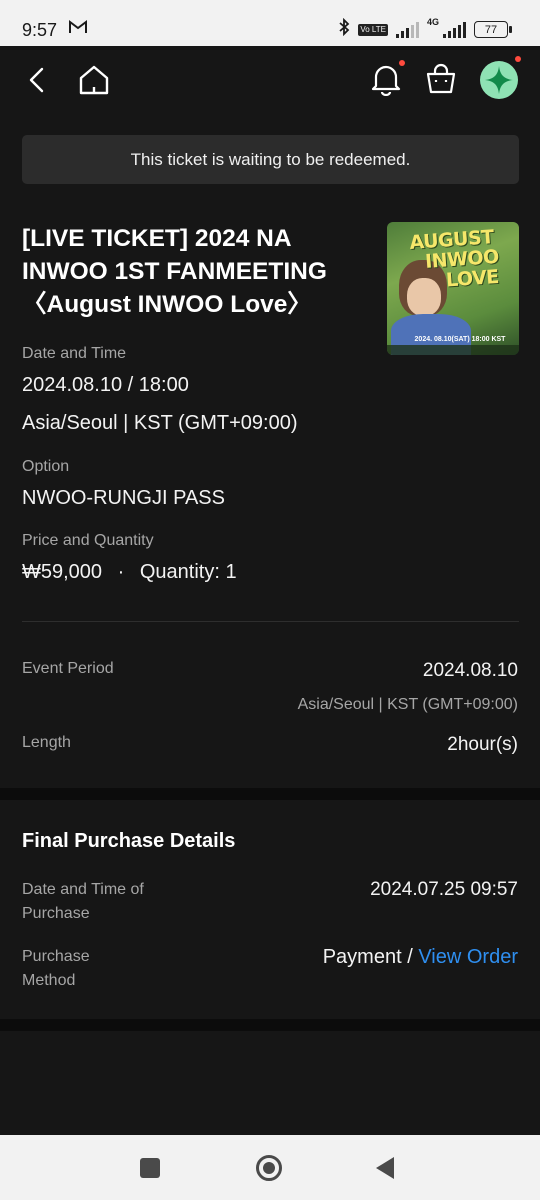 This screenshot has width=540, height=1200. What do you see at coordinates (402, 63) in the screenshot?
I see `notification-dot` at bounding box center [402, 63].